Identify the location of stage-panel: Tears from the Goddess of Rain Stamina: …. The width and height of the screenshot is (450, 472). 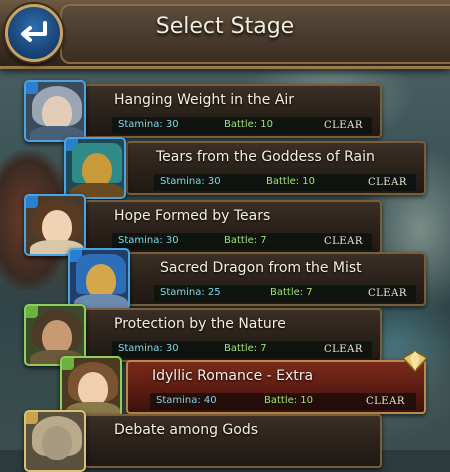
(276, 168).